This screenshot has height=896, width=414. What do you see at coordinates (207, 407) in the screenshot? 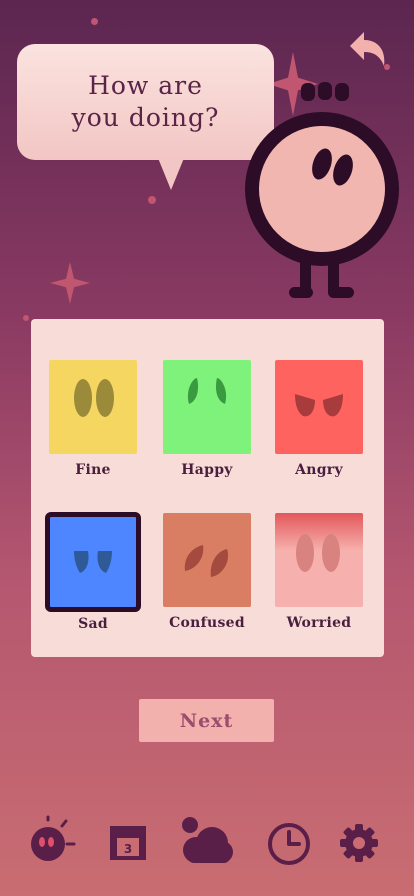
I see `happy-face-icon` at bounding box center [207, 407].